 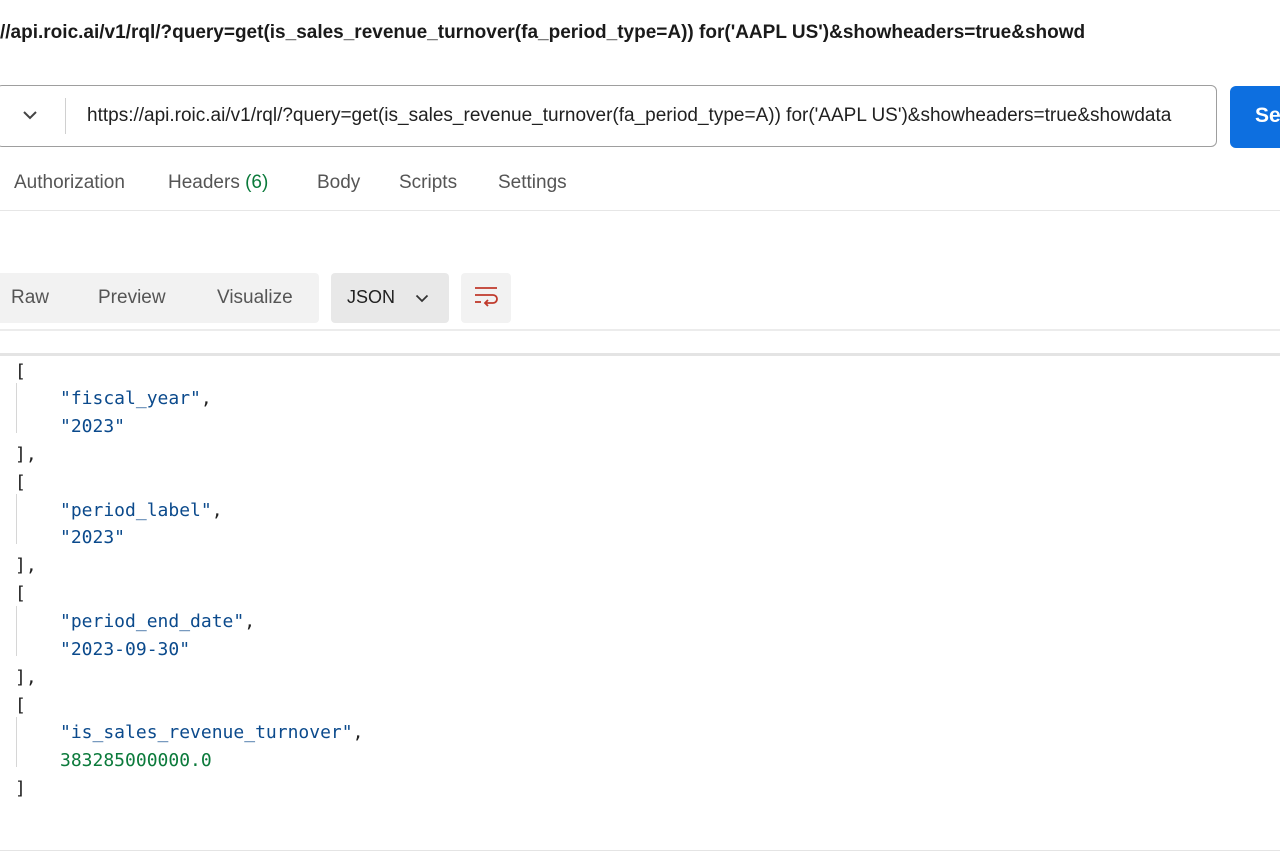 I want to click on json-string: "2023-09-30", so click(x=125, y=649).